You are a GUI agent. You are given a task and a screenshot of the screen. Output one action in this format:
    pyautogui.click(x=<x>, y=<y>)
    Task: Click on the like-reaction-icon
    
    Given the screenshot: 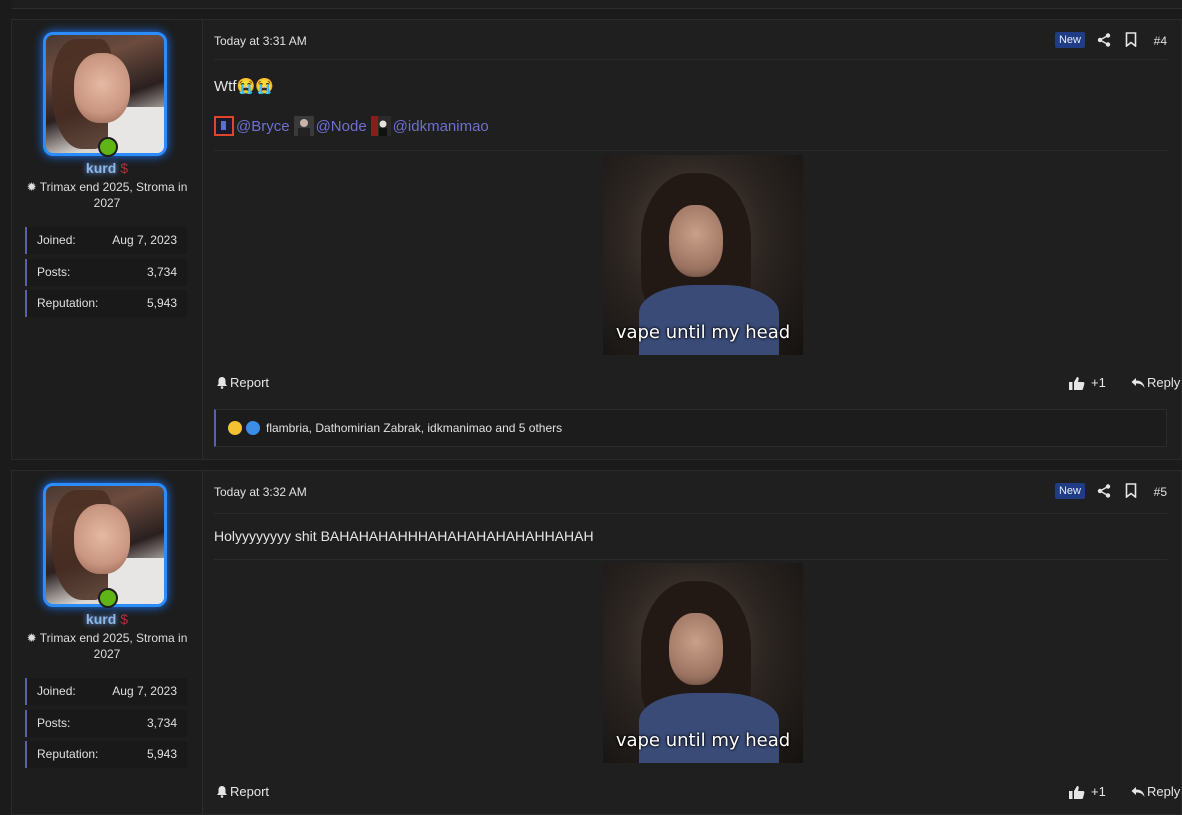 What is the action you would take?
    pyautogui.click(x=253, y=428)
    